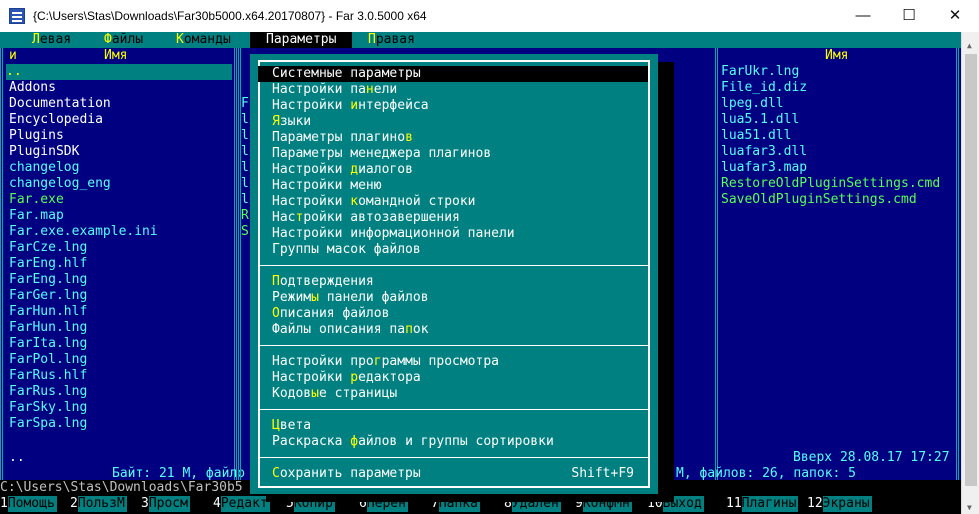  I want to click on minimize-button: —, so click(863, 16).